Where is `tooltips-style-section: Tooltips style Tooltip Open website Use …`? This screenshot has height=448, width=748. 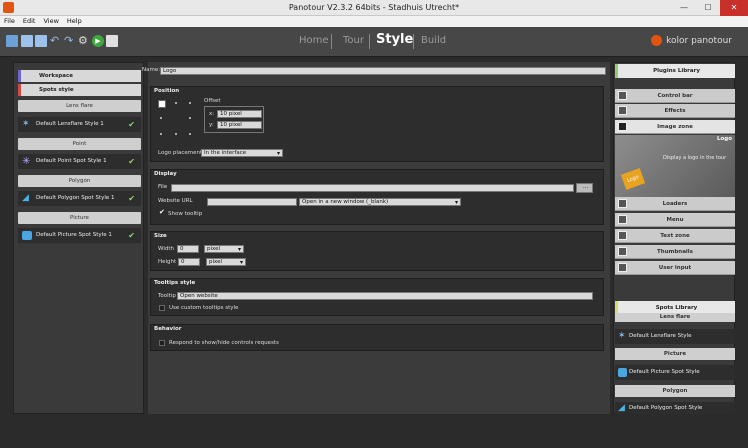 tooltips-style-section: Tooltips style Tooltip Open website Use … is located at coordinates (377, 297).